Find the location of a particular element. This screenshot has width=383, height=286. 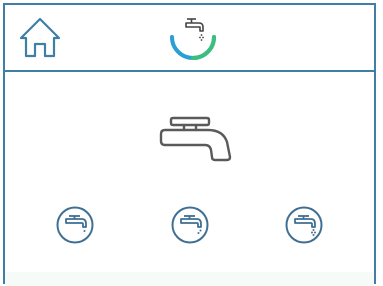

faucet-logo-icon is located at coordinates (193, 39).